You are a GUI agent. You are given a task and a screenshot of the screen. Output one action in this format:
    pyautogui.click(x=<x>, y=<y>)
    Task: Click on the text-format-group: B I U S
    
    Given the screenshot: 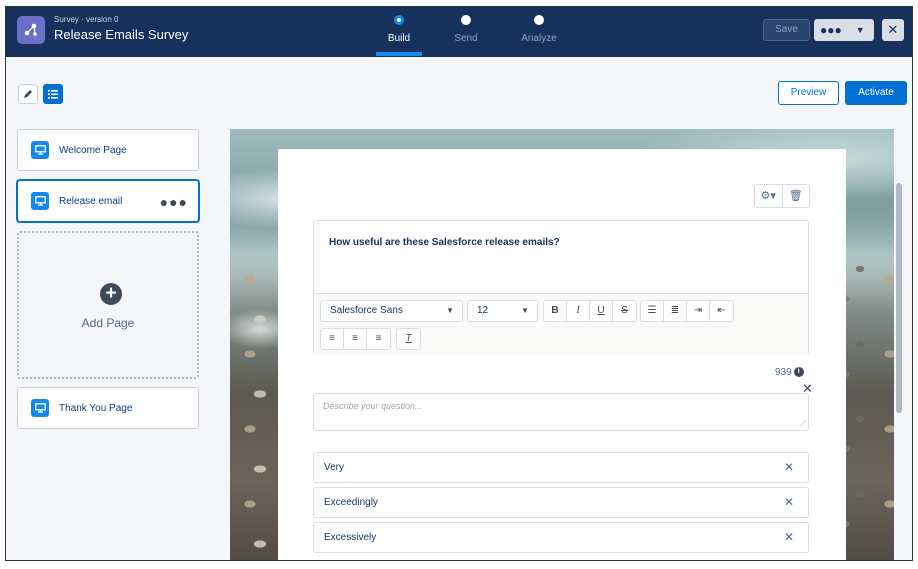 What is the action you would take?
    pyautogui.click(x=590, y=311)
    